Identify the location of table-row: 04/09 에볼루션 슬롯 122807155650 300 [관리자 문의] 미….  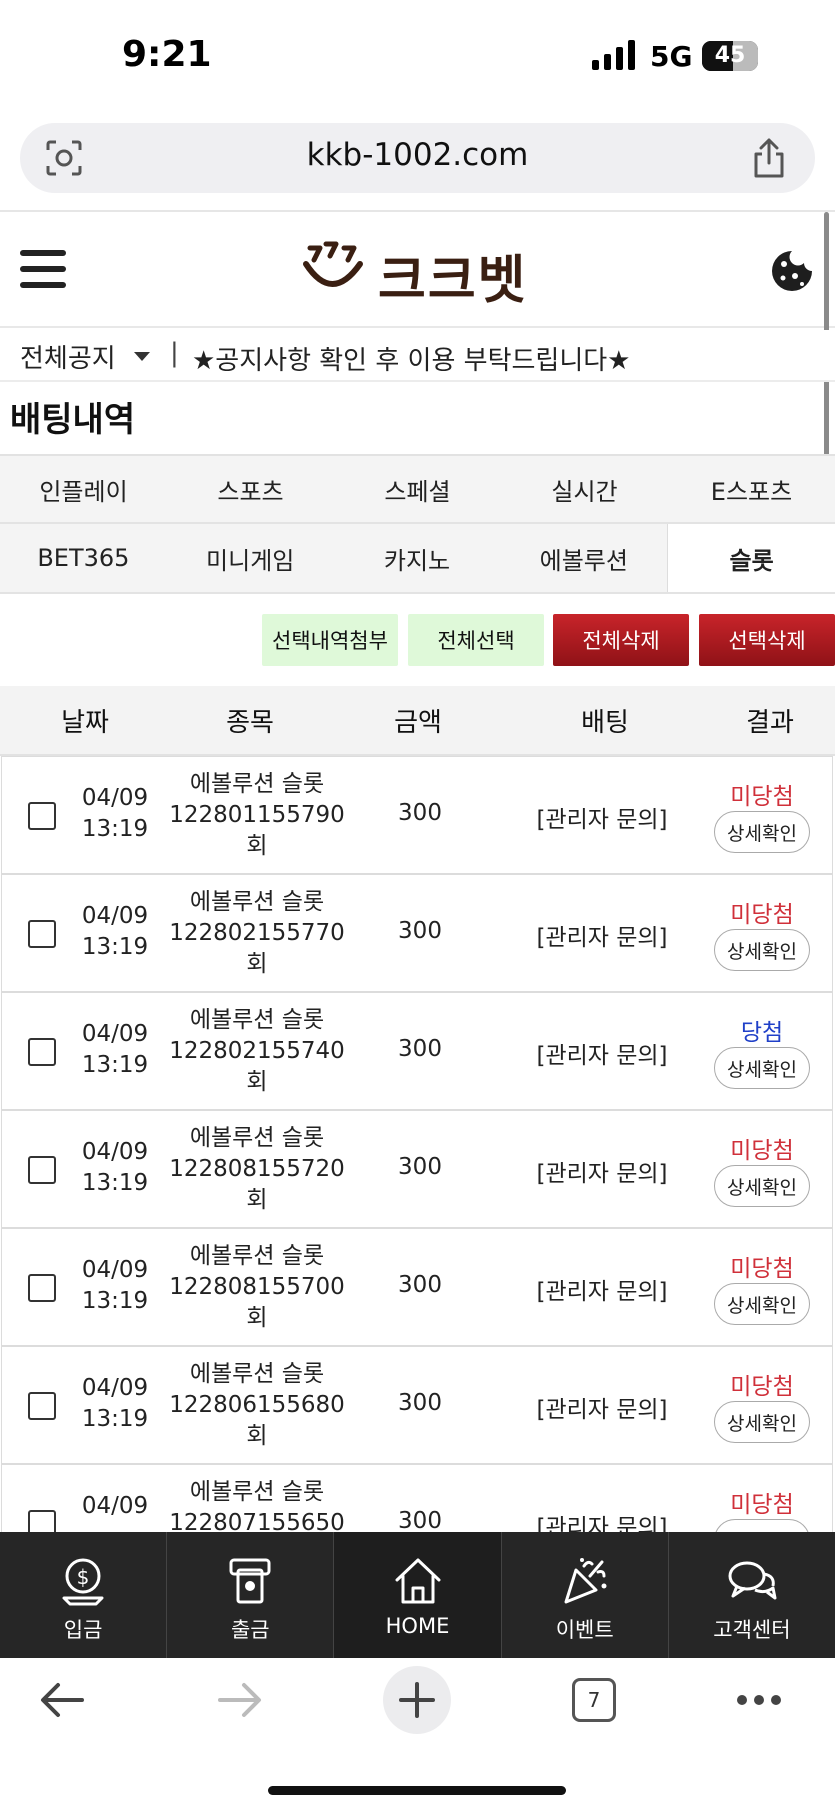
(417, 1498).